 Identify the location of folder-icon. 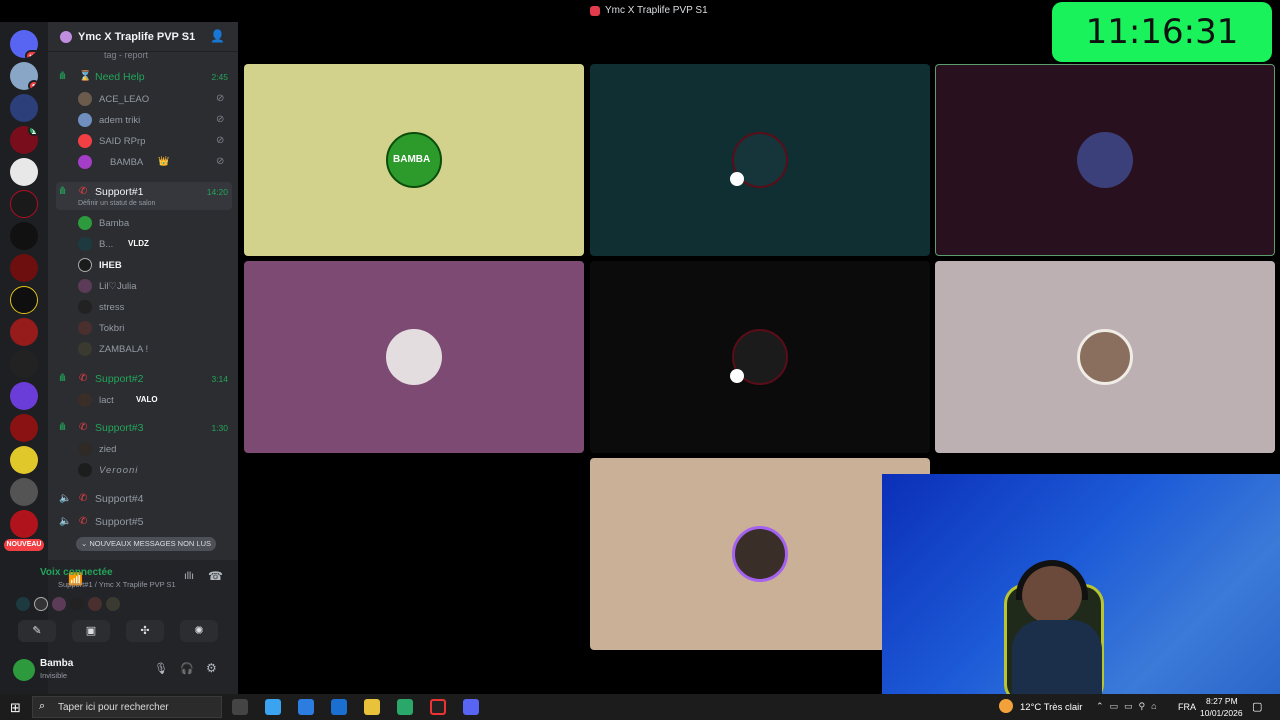
(372, 707).